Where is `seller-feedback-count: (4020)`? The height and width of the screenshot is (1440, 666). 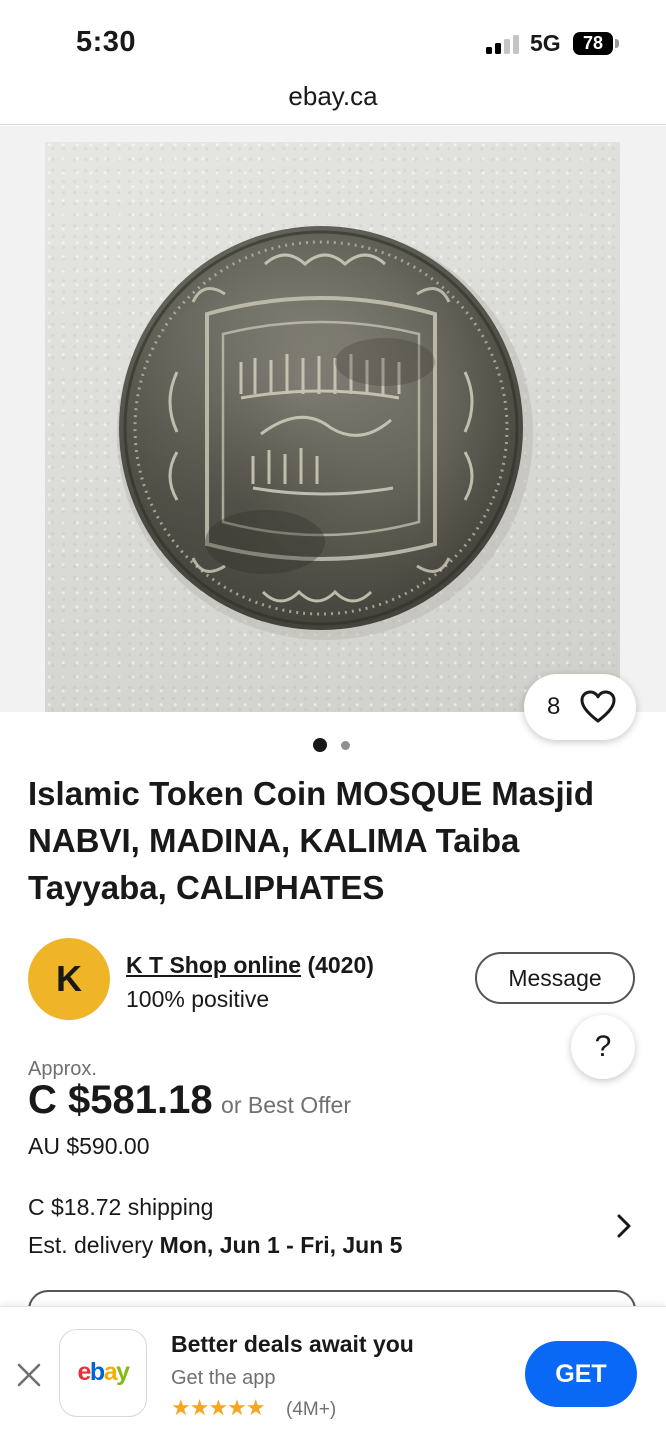
seller-feedback-count: (4020) is located at coordinates (340, 965).